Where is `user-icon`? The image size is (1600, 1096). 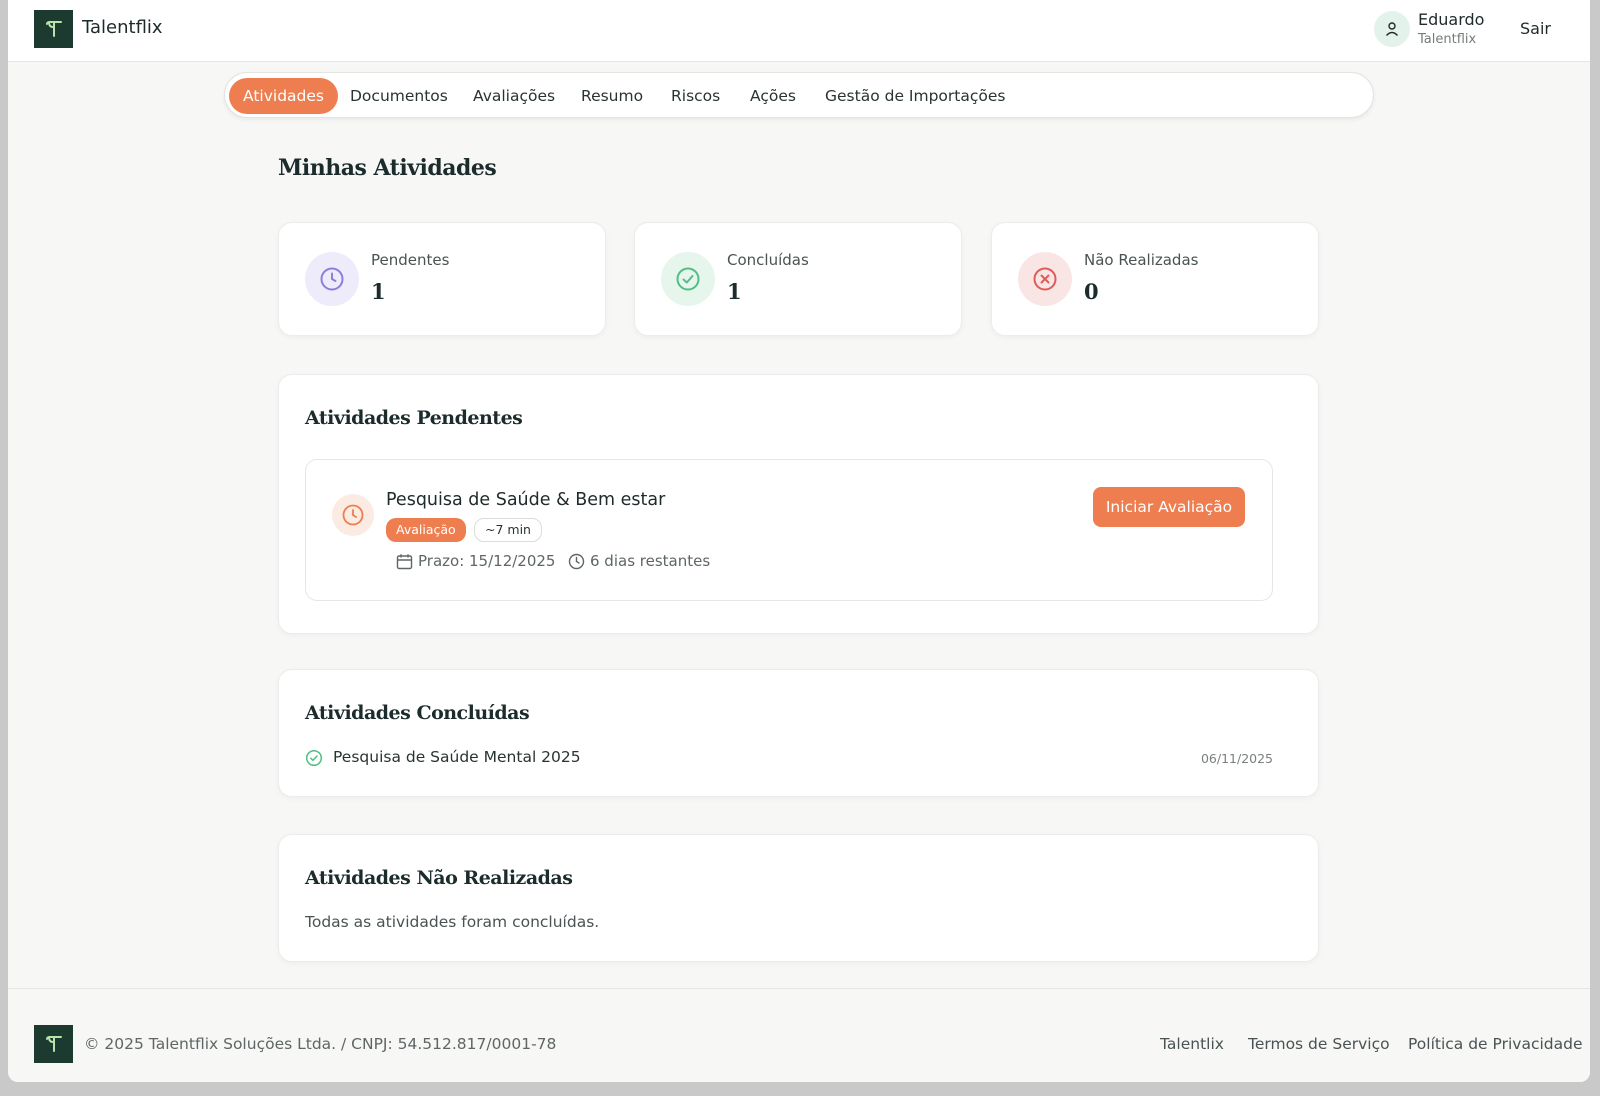 user-icon is located at coordinates (1392, 29).